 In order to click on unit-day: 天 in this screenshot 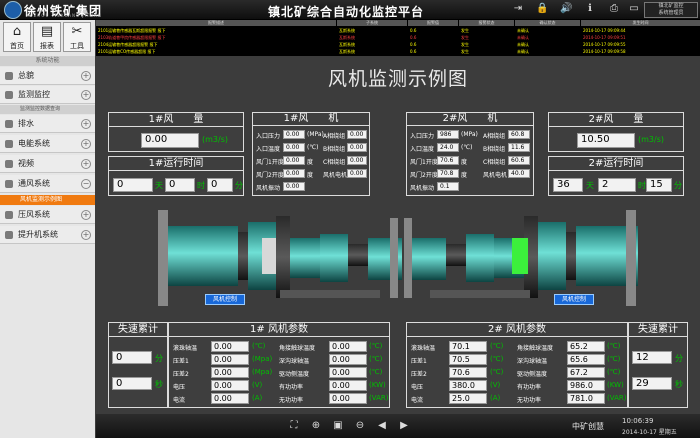, I will do `click(590, 185)`.